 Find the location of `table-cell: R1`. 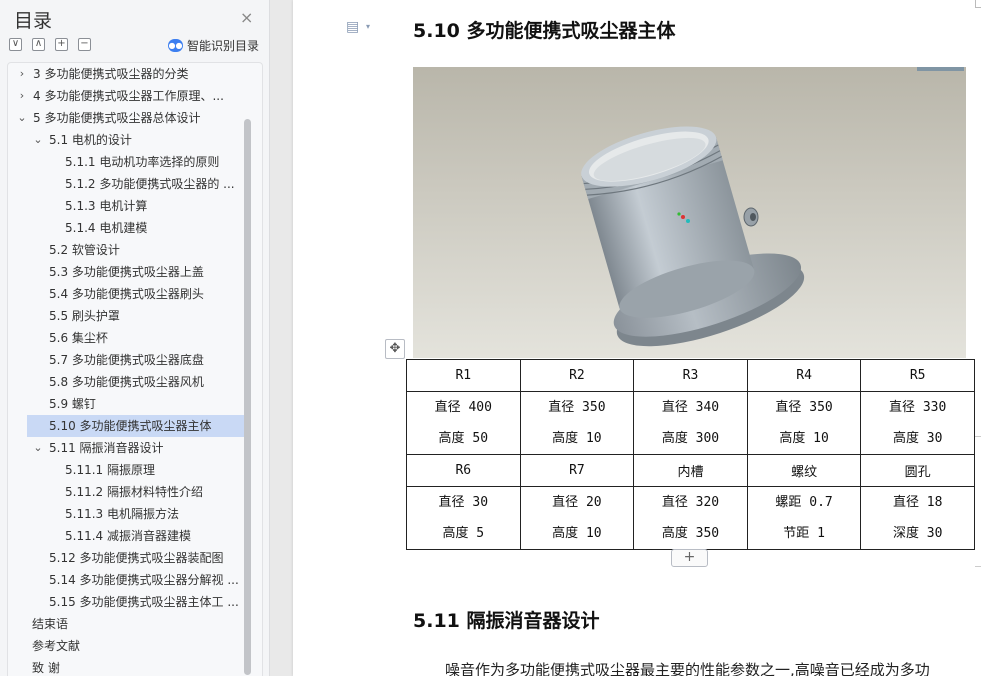

table-cell: R1 is located at coordinates (463, 375).